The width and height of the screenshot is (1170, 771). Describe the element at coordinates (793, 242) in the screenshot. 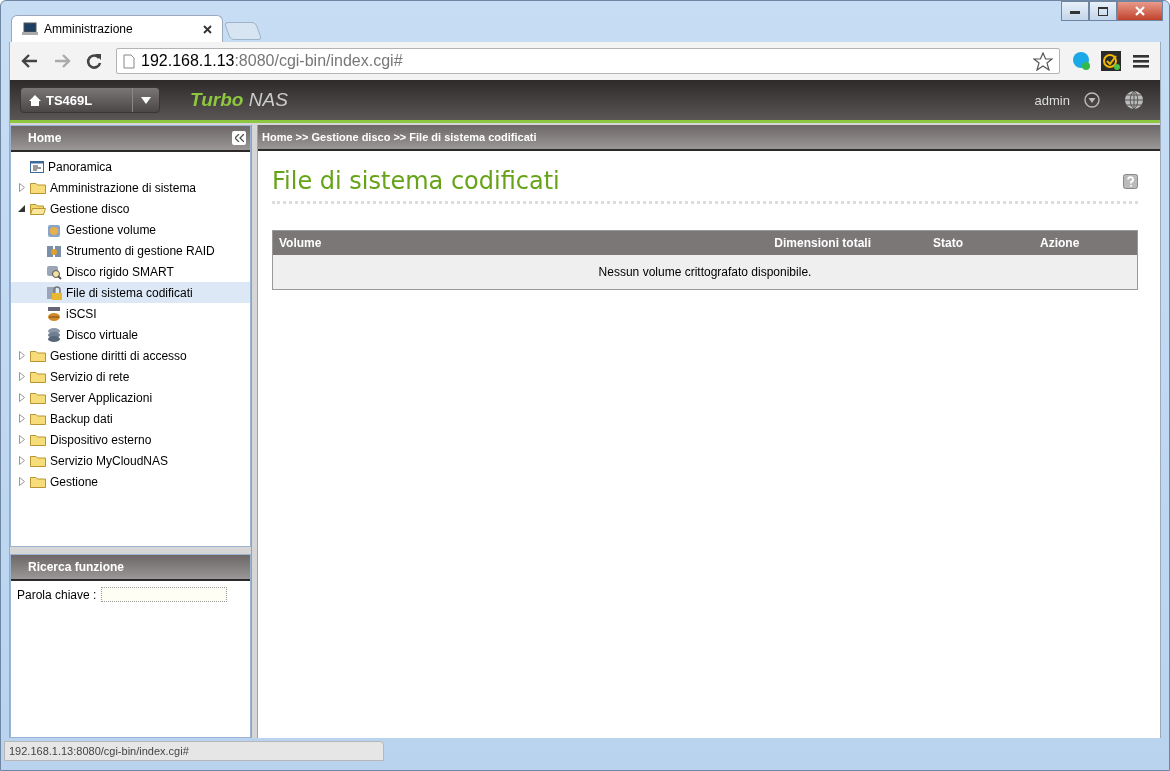

I see `column-header: Dimensioni totali` at that location.